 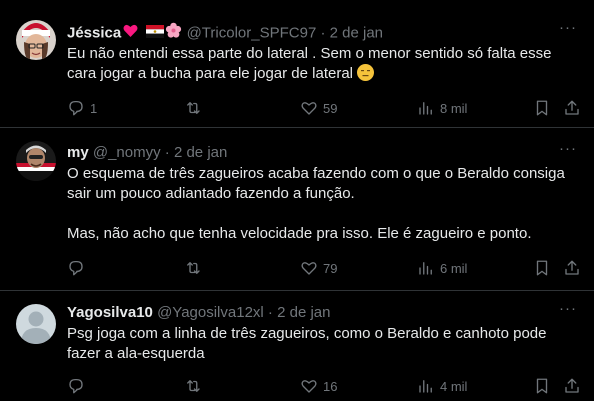 What do you see at coordinates (173, 33) in the screenshot?
I see `flower-emoji` at bounding box center [173, 33].